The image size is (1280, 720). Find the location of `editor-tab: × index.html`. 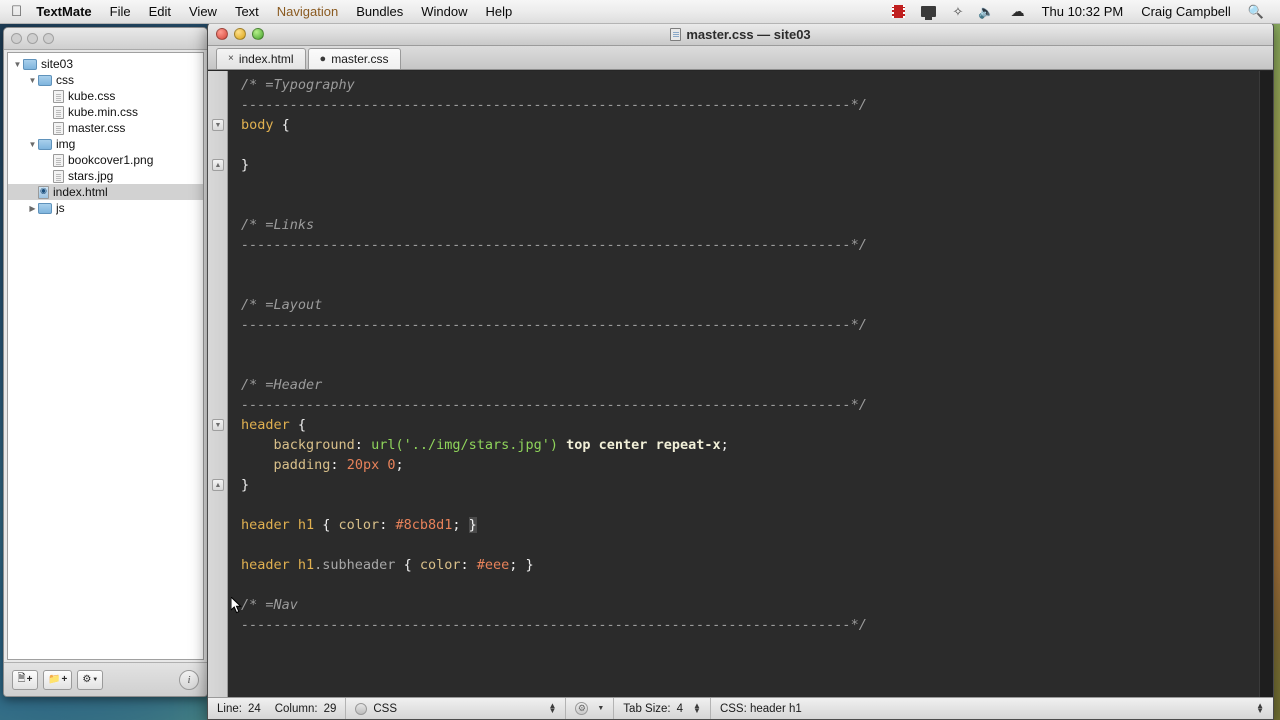

editor-tab: × index.html is located at coordinates (261, 58).